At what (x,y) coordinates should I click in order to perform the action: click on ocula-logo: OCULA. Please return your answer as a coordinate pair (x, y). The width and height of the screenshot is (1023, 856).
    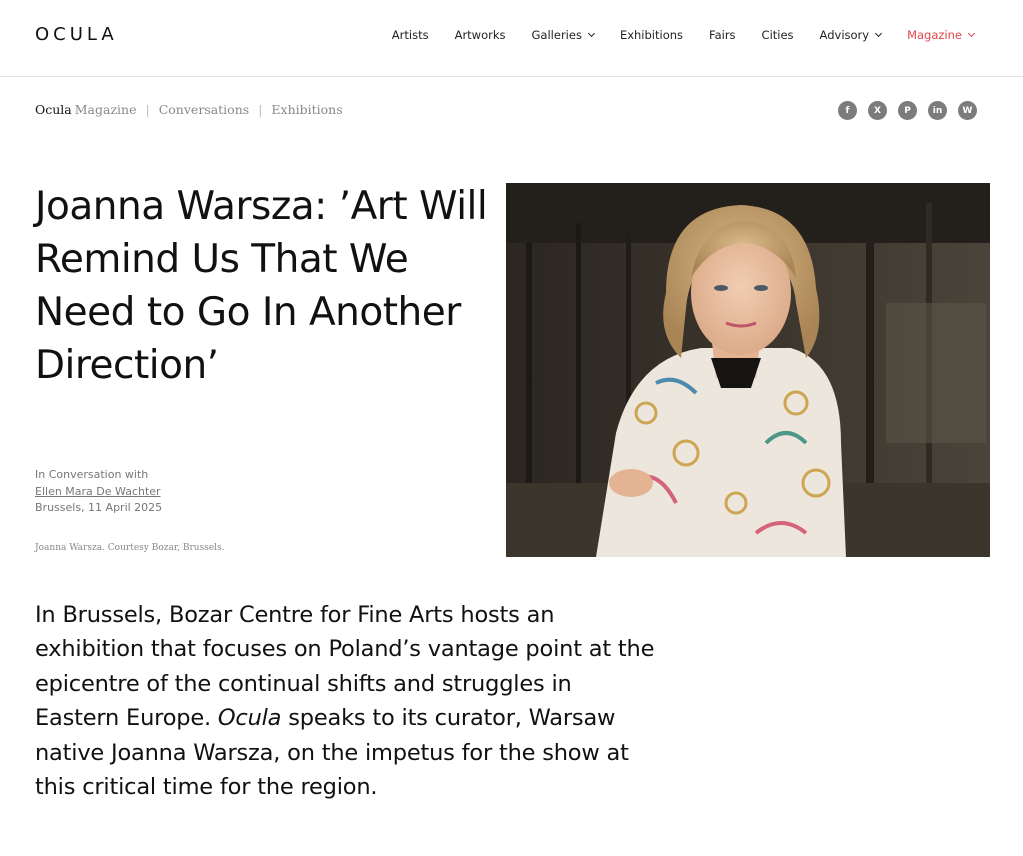
    Looking at the image, I should click on (76, 34).